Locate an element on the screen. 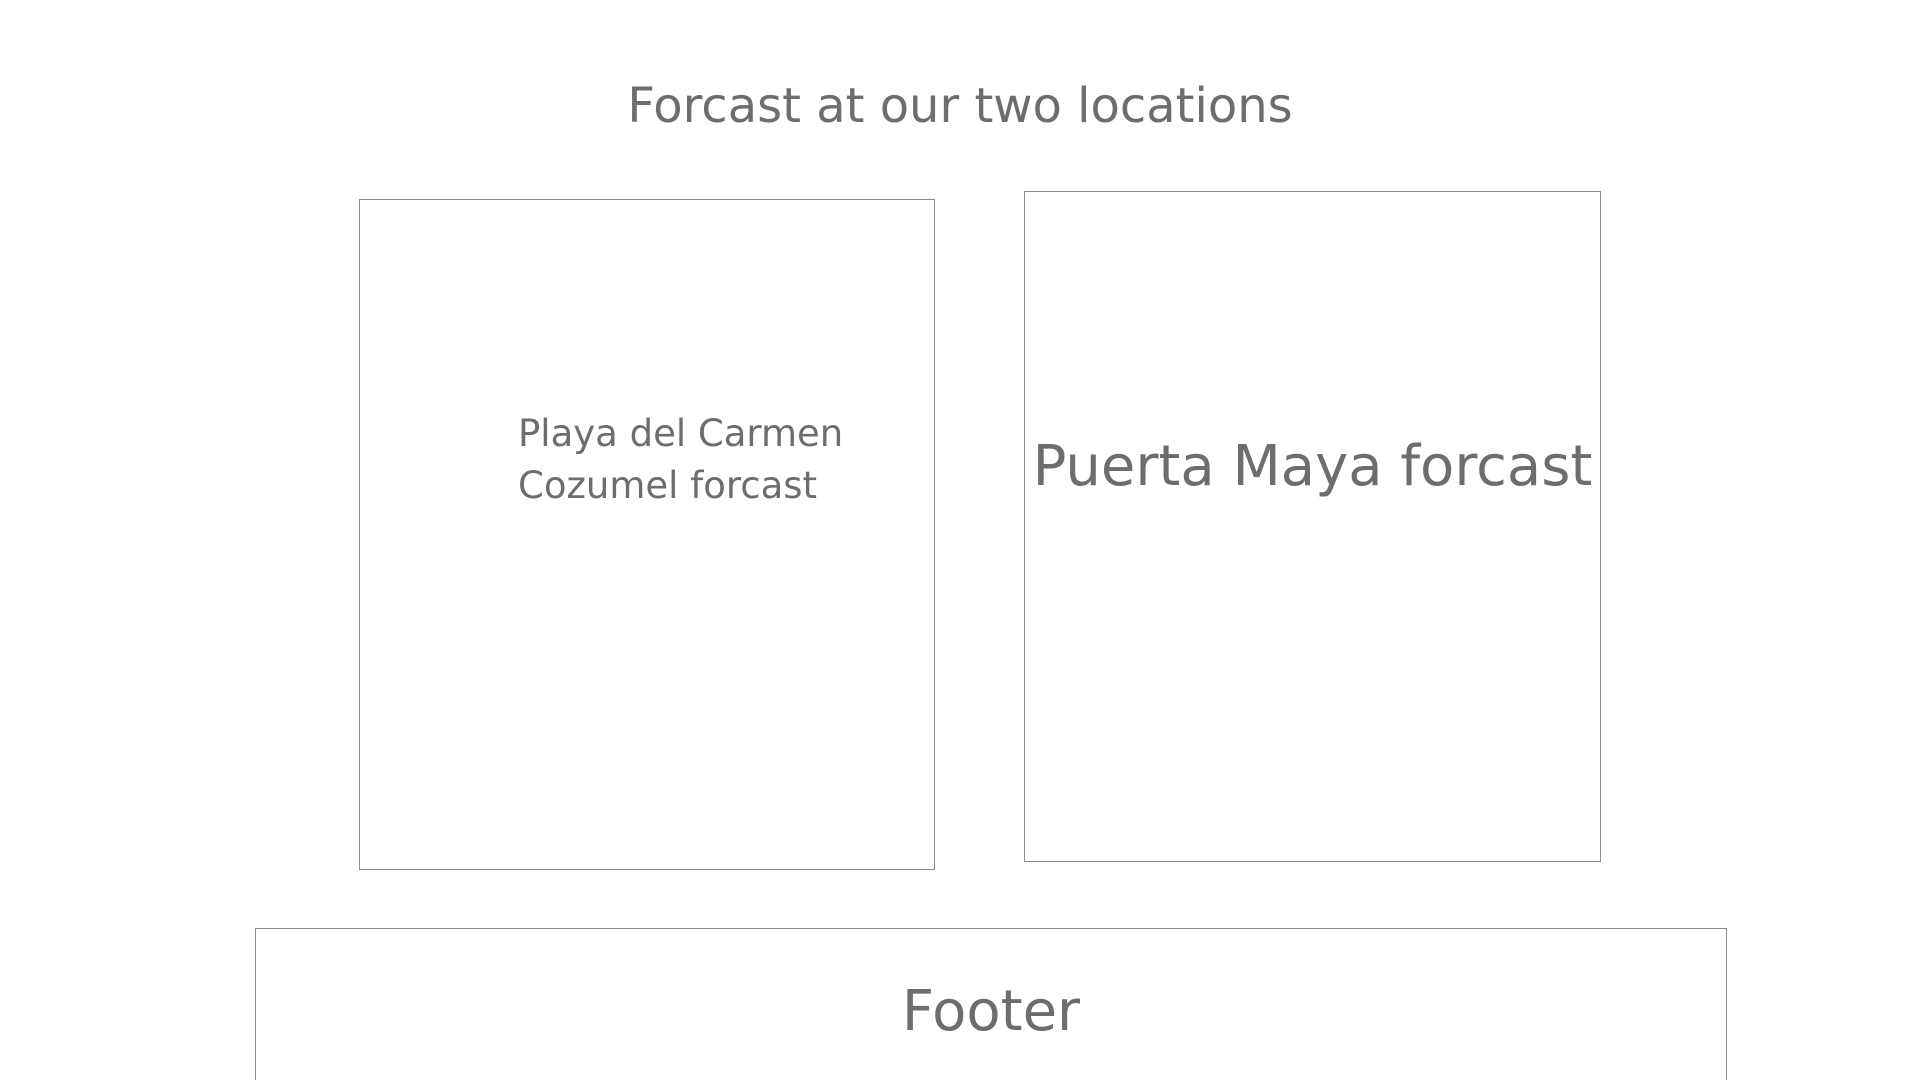 The height and width of the screenshot is (1080, 1920). footer-label: Footer is located at coordinates (991, 1011).